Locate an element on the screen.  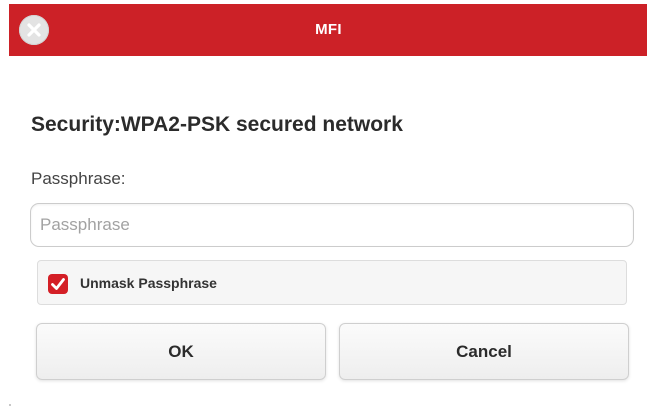
ok-button: OK is located at coordinates (181, 351).